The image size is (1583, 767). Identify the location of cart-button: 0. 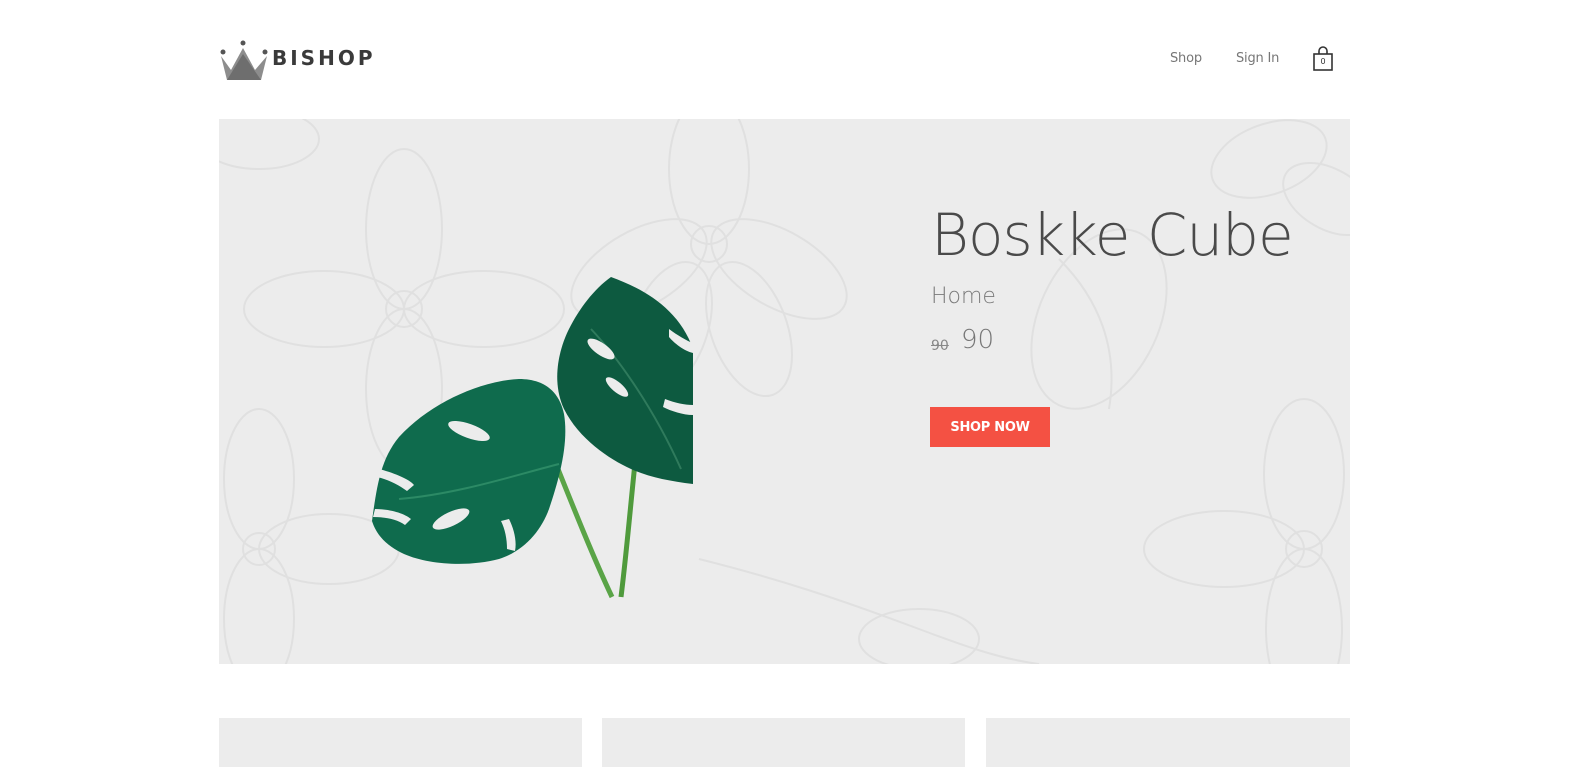
(1323, 59).